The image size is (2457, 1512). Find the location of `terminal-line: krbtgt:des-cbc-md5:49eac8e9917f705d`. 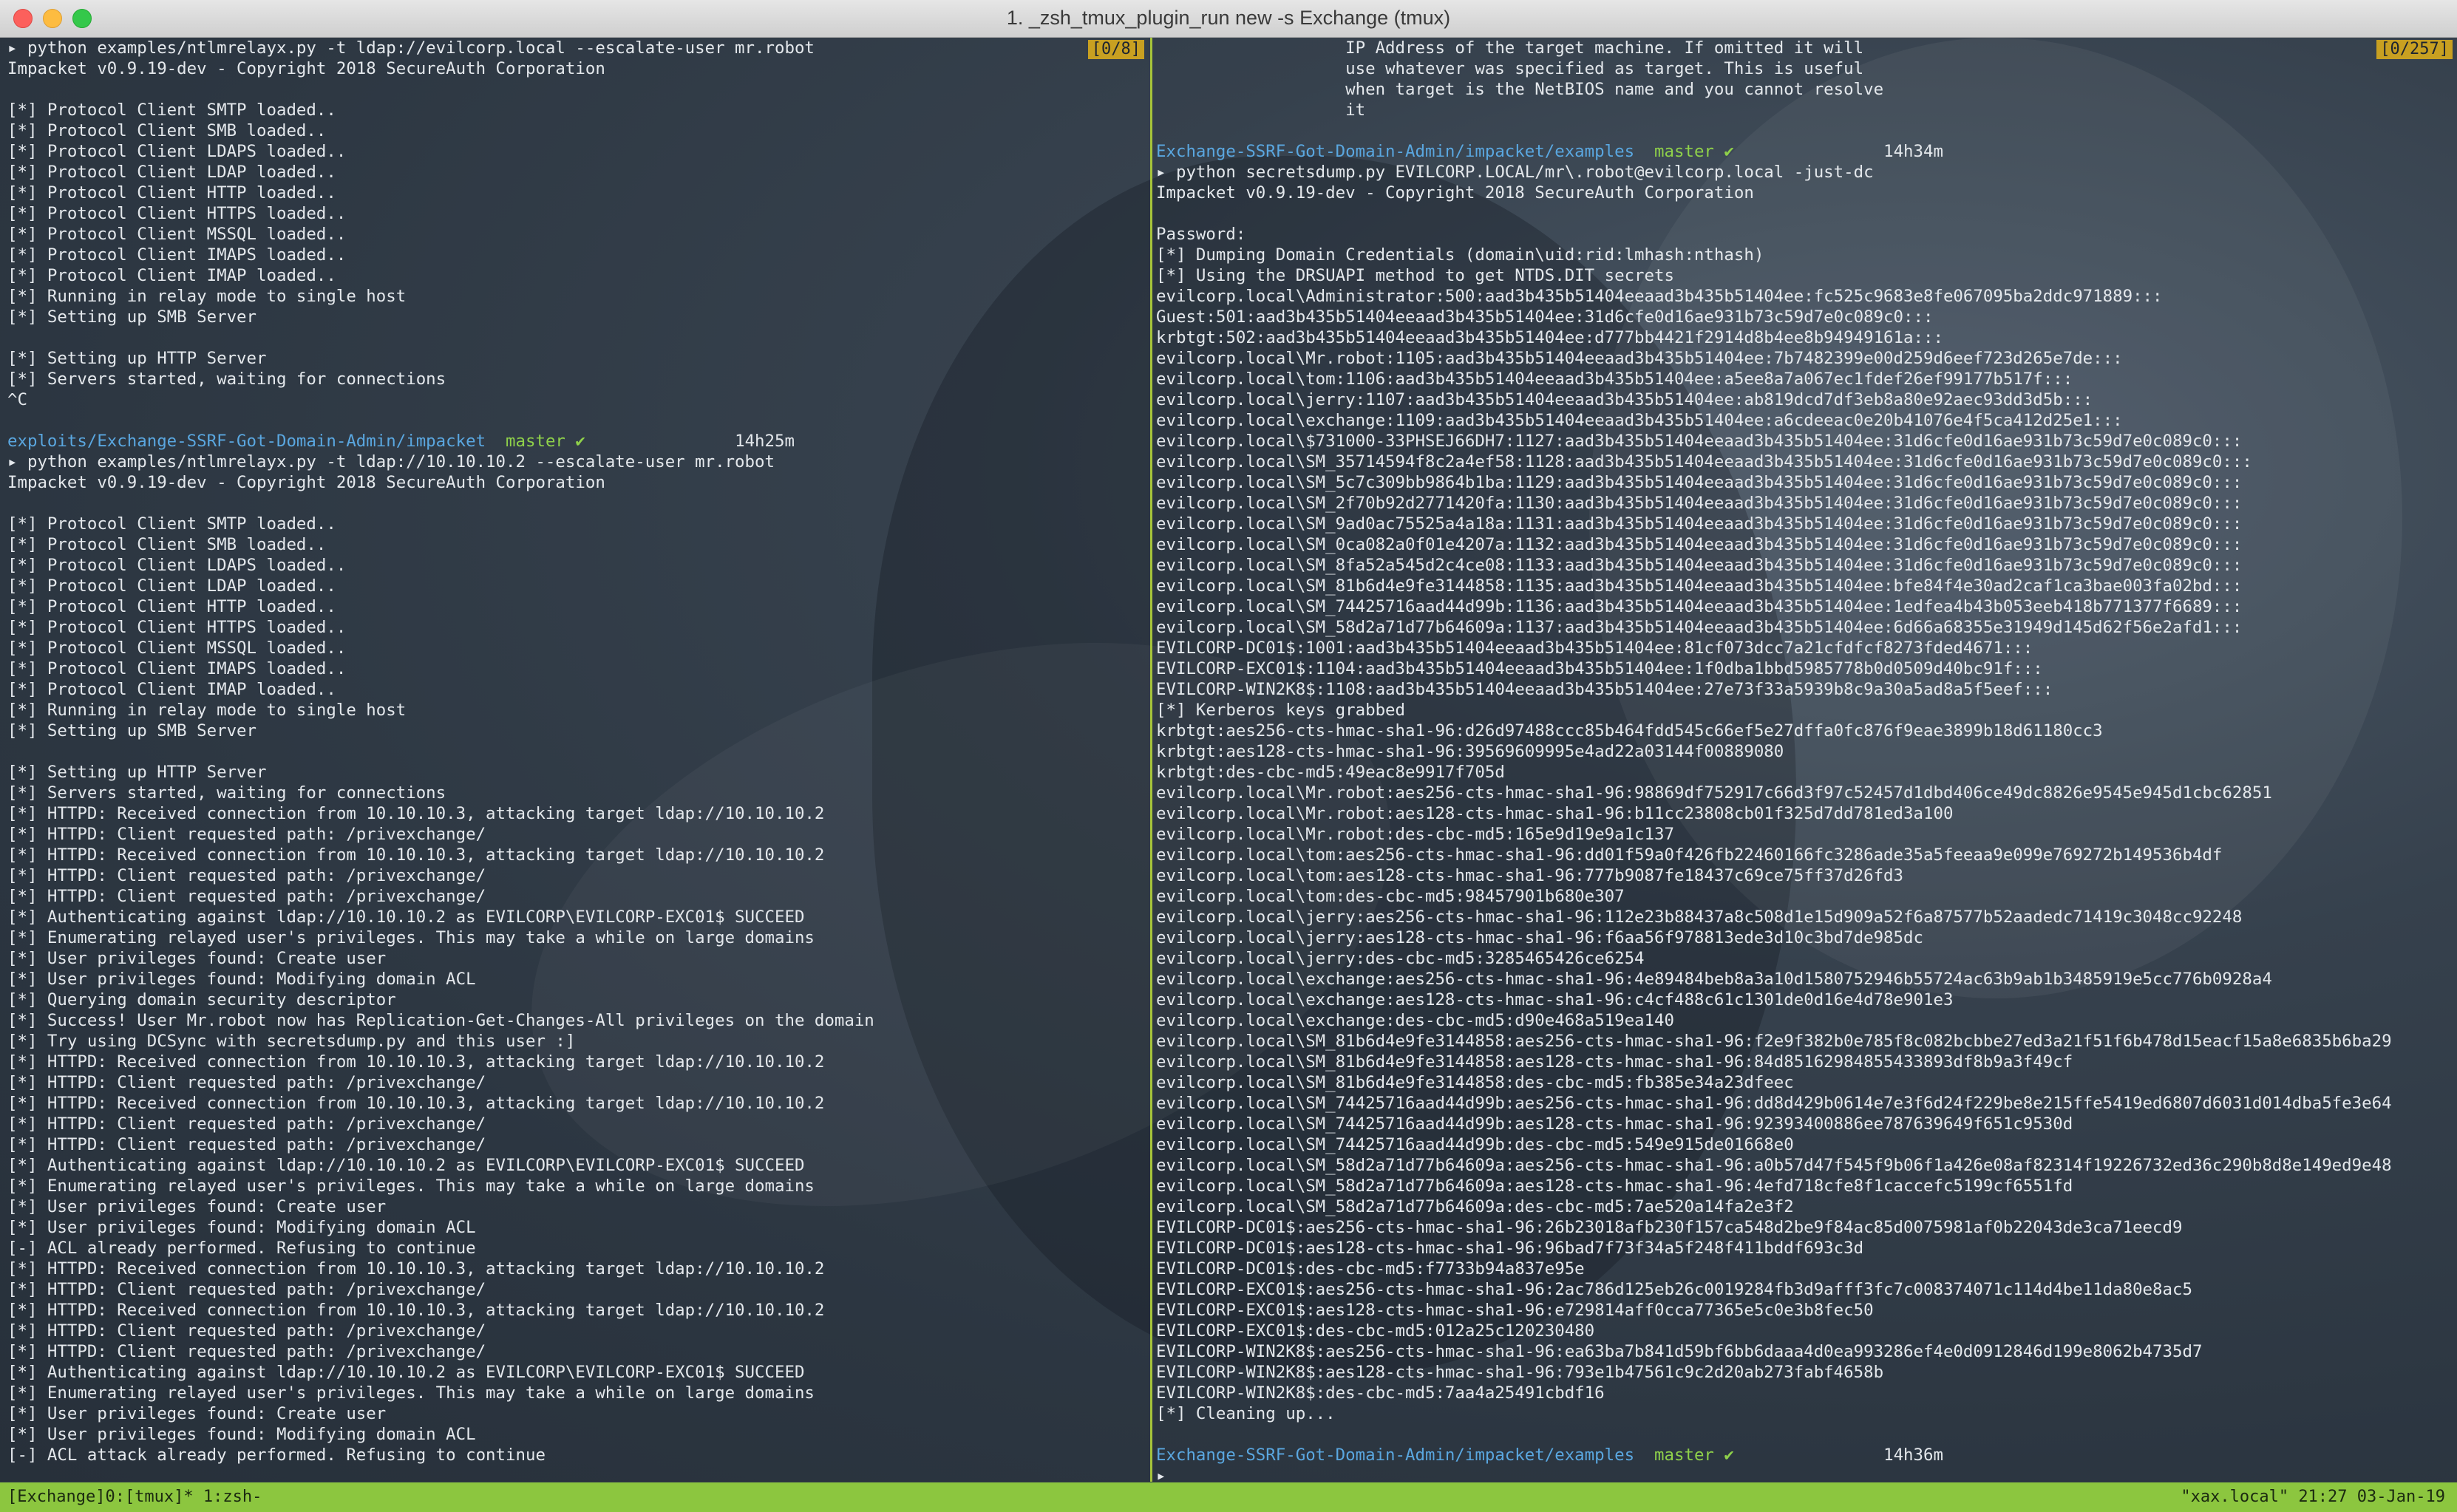

terminal-line: krbtgt:des-cbc-md5:49eac8e9917f705d is located at coordinates (1330, 772).